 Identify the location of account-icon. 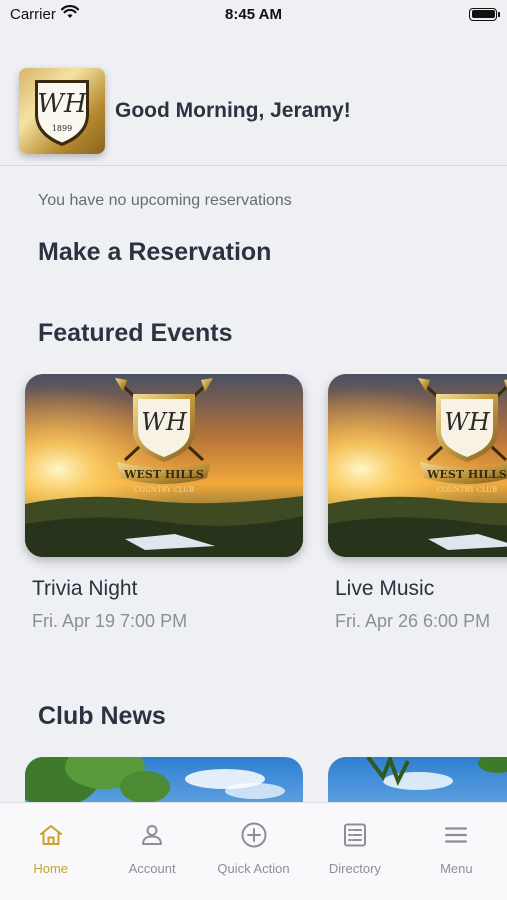
(152, 837).